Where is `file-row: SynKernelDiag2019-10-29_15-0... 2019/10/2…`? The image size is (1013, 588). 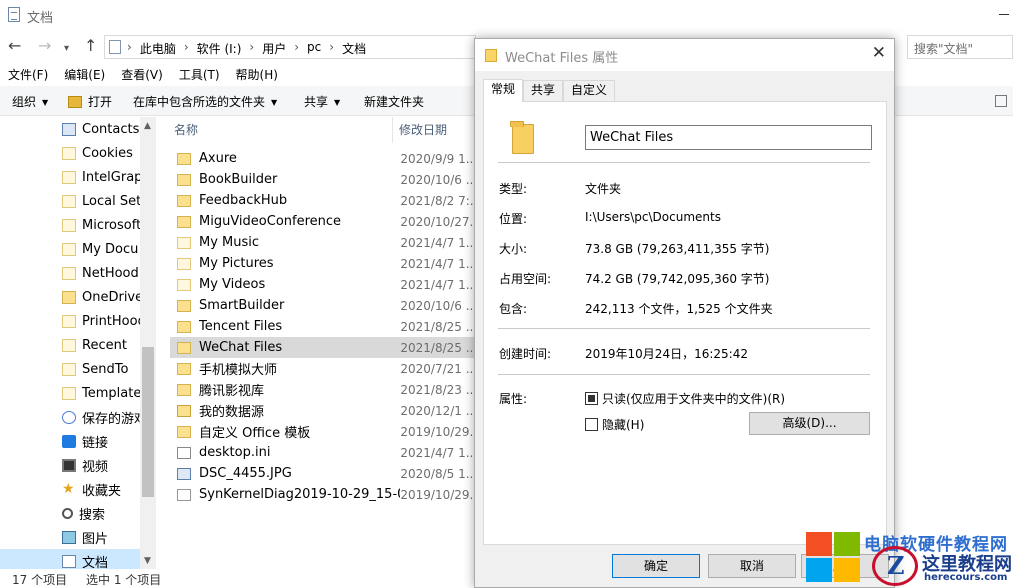 file-row: SynKernelDiag2019-10-29_15-0... 2019/10/2… is located at coordinates (323, 494).